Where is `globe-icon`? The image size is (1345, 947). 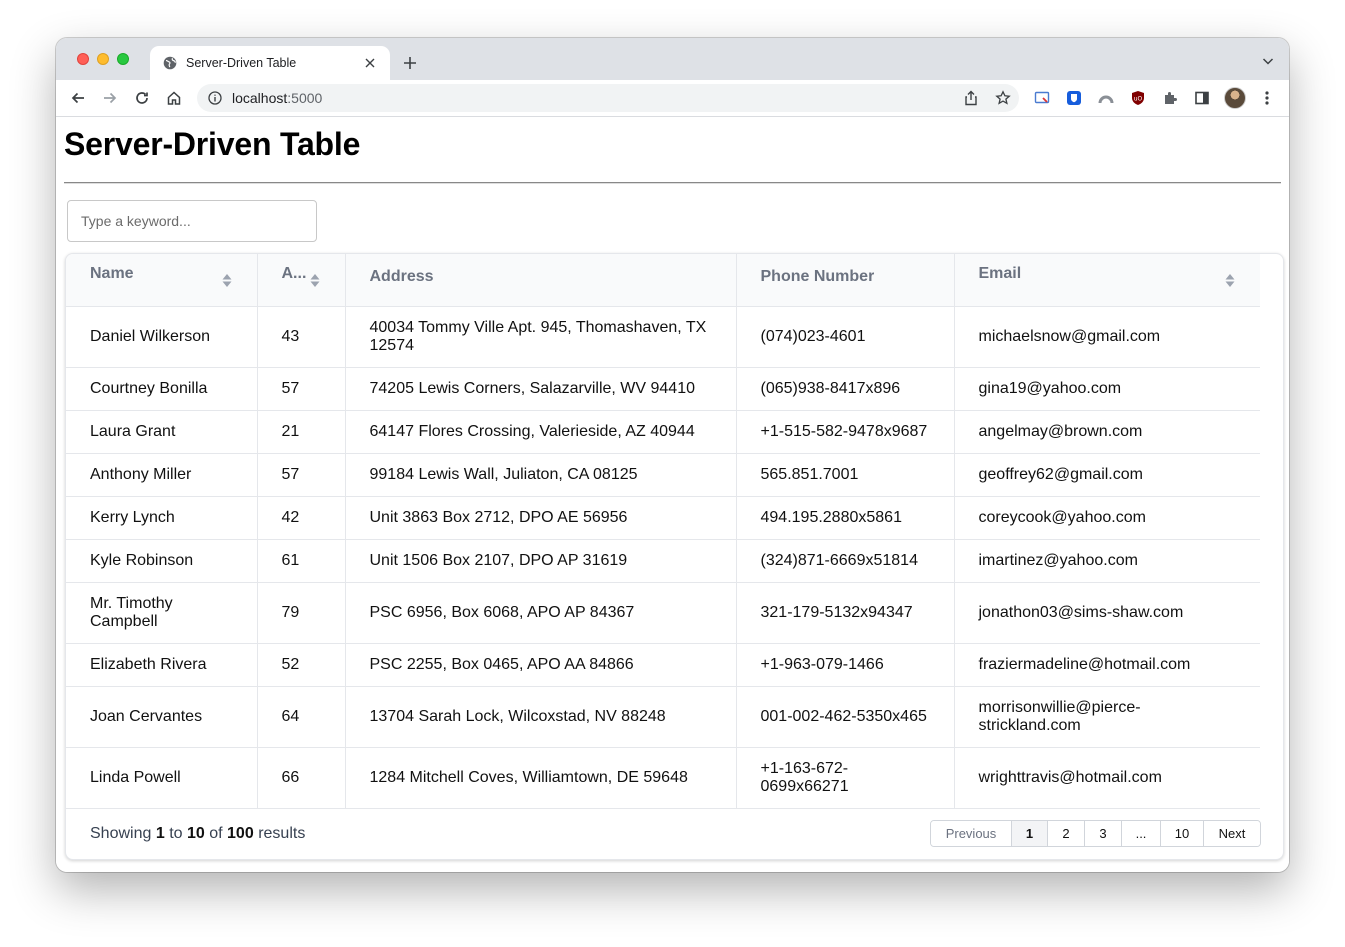
globe-icon is located at coordinates (170, 63).